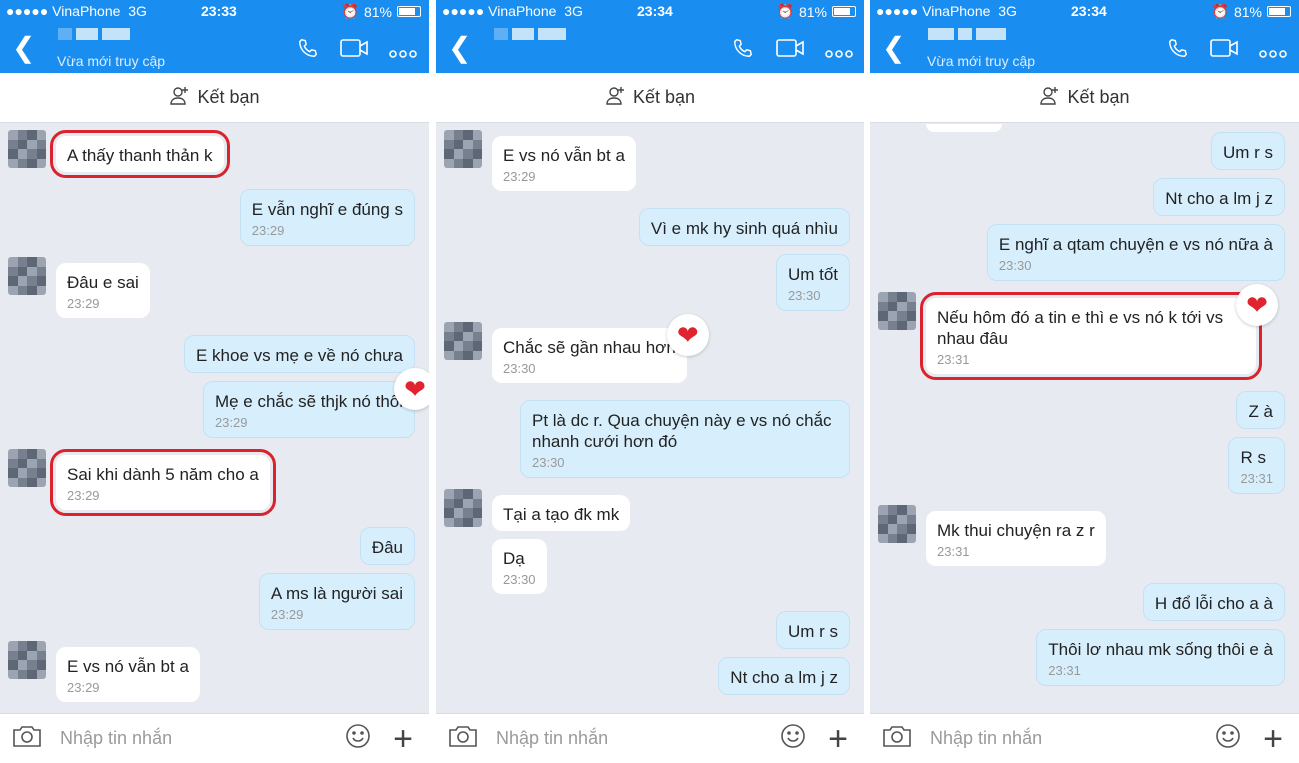 Image resolution: width=1299 pixels, height=763 pixels. Describe the element at coordinates (844, 11) in the screenshot. I see `battery-icon` at that location.